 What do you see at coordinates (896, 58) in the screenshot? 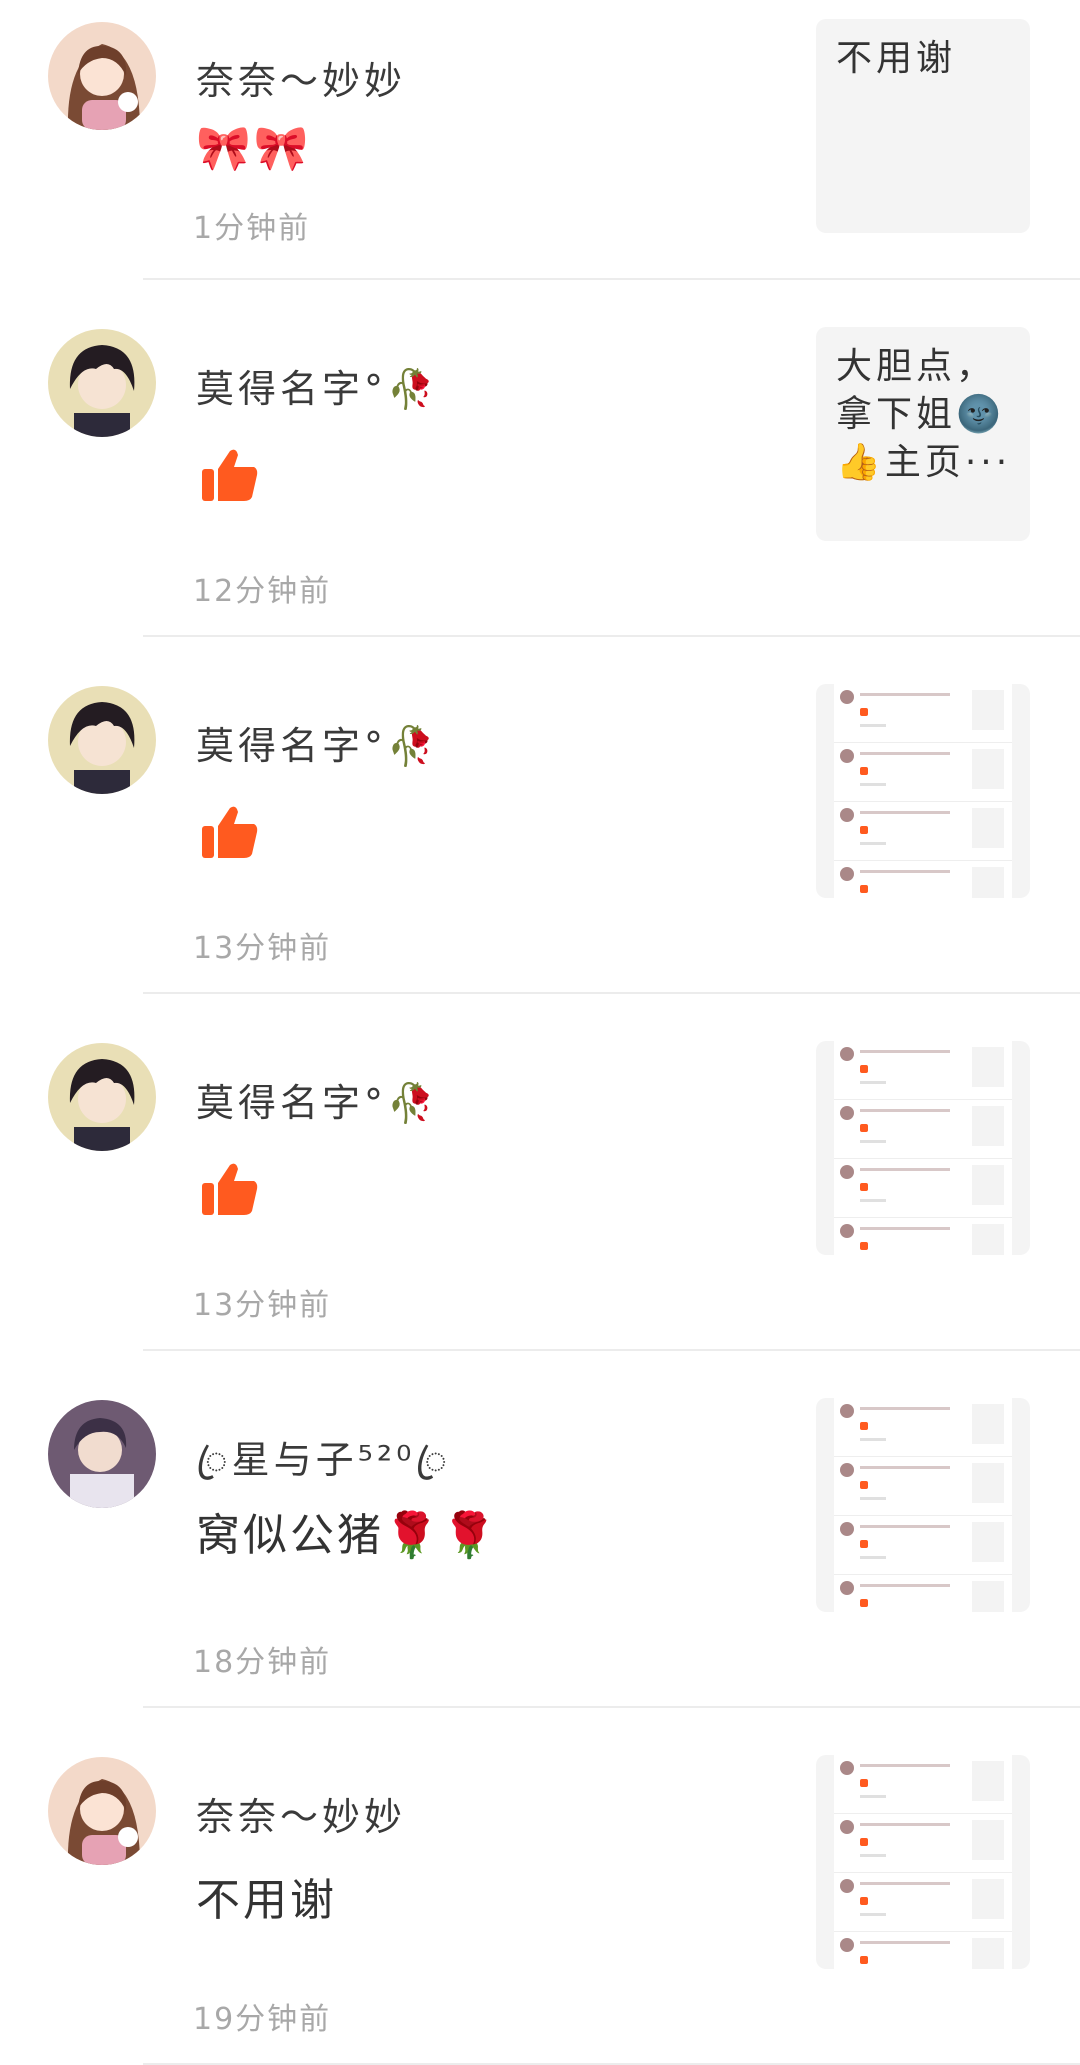
I see `thumbnail-text: 不用谢` at bounding box center [896, 58].